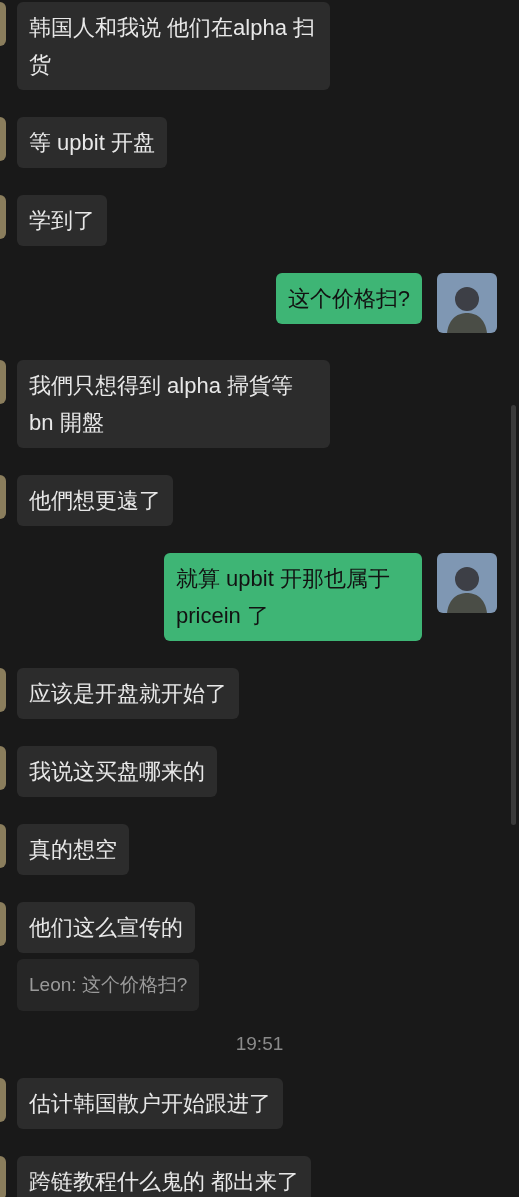 The height and width of the screenshot is (1197, 519). What do you see at coordinates (513, 615) in the screenshot?
I see `scrollbar` at bounding box center [513, 615].